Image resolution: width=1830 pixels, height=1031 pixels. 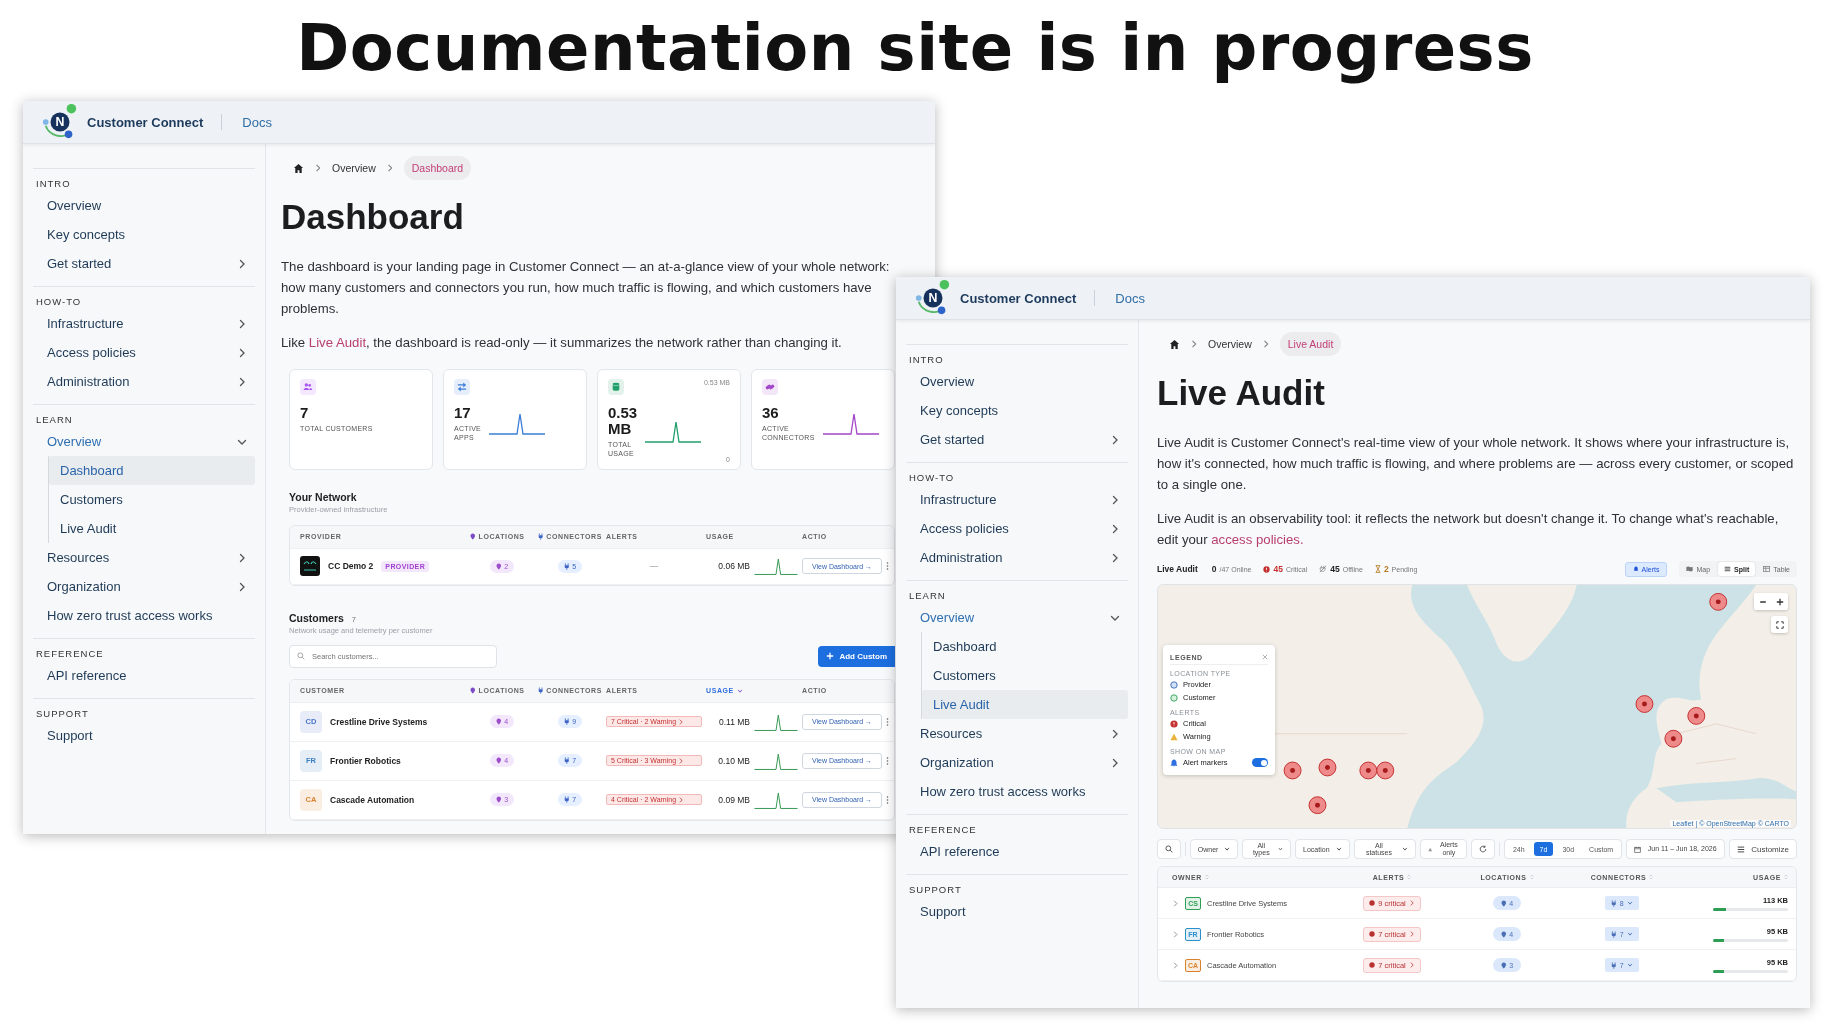 What do you see at coordinates (372, 799) in the screenshot?
I see `customer-name: Cascade Automation` at bounding box center [372, 799].